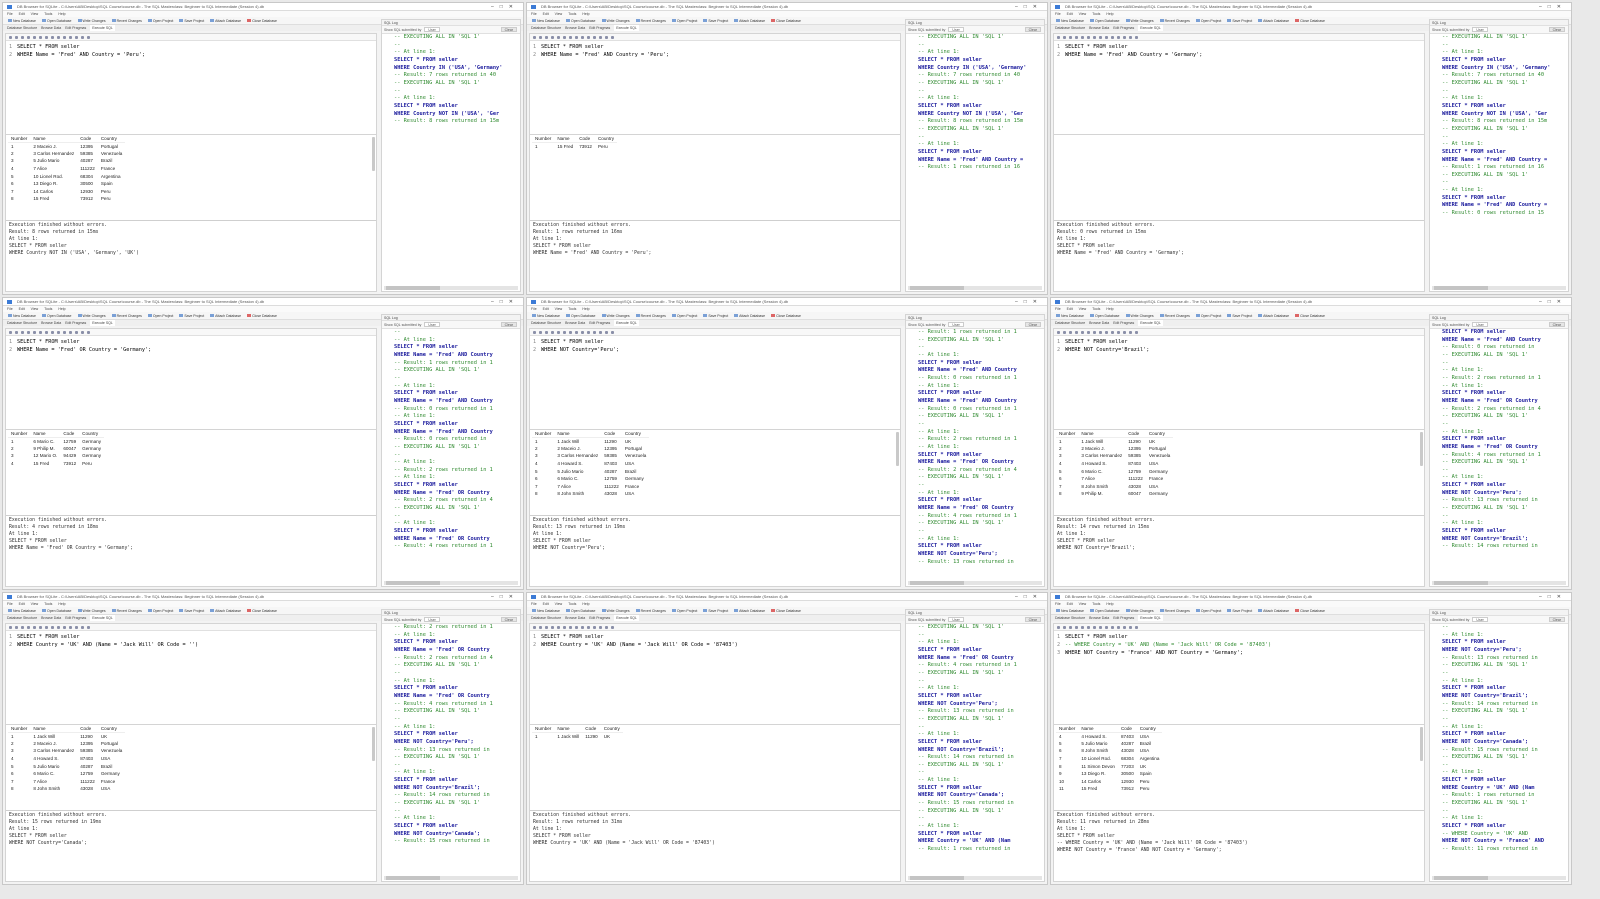  Describe the element at coordinates (1098, 766) in the screenshot. I see `table-cell: 11 Simon Devon` at that location.